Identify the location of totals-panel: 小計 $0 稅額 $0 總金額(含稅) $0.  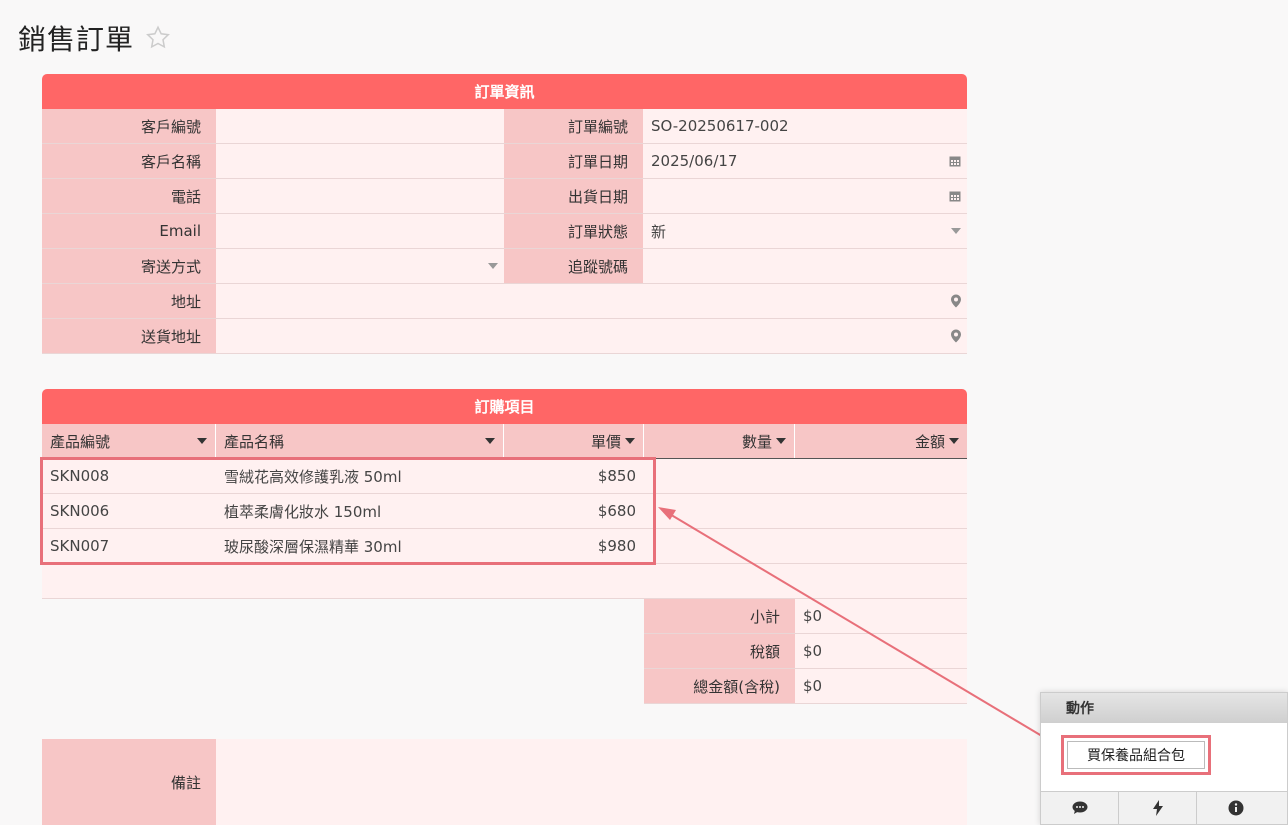
(805, 651).